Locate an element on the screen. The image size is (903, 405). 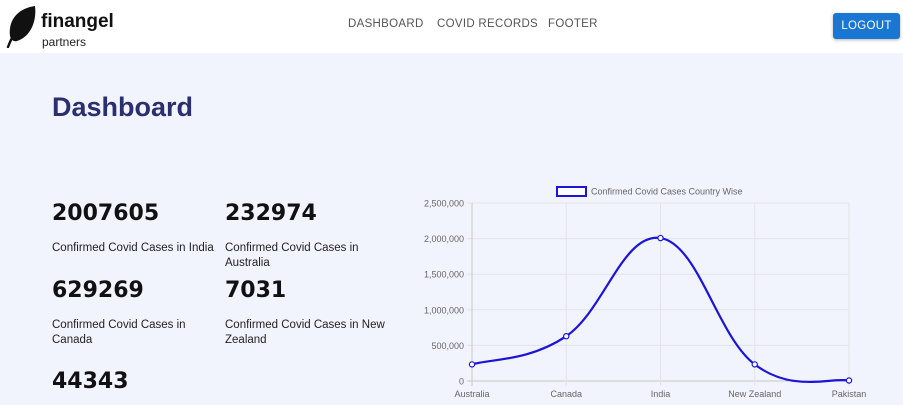
stat-value: 7031 is located at coordinates (256, 290).